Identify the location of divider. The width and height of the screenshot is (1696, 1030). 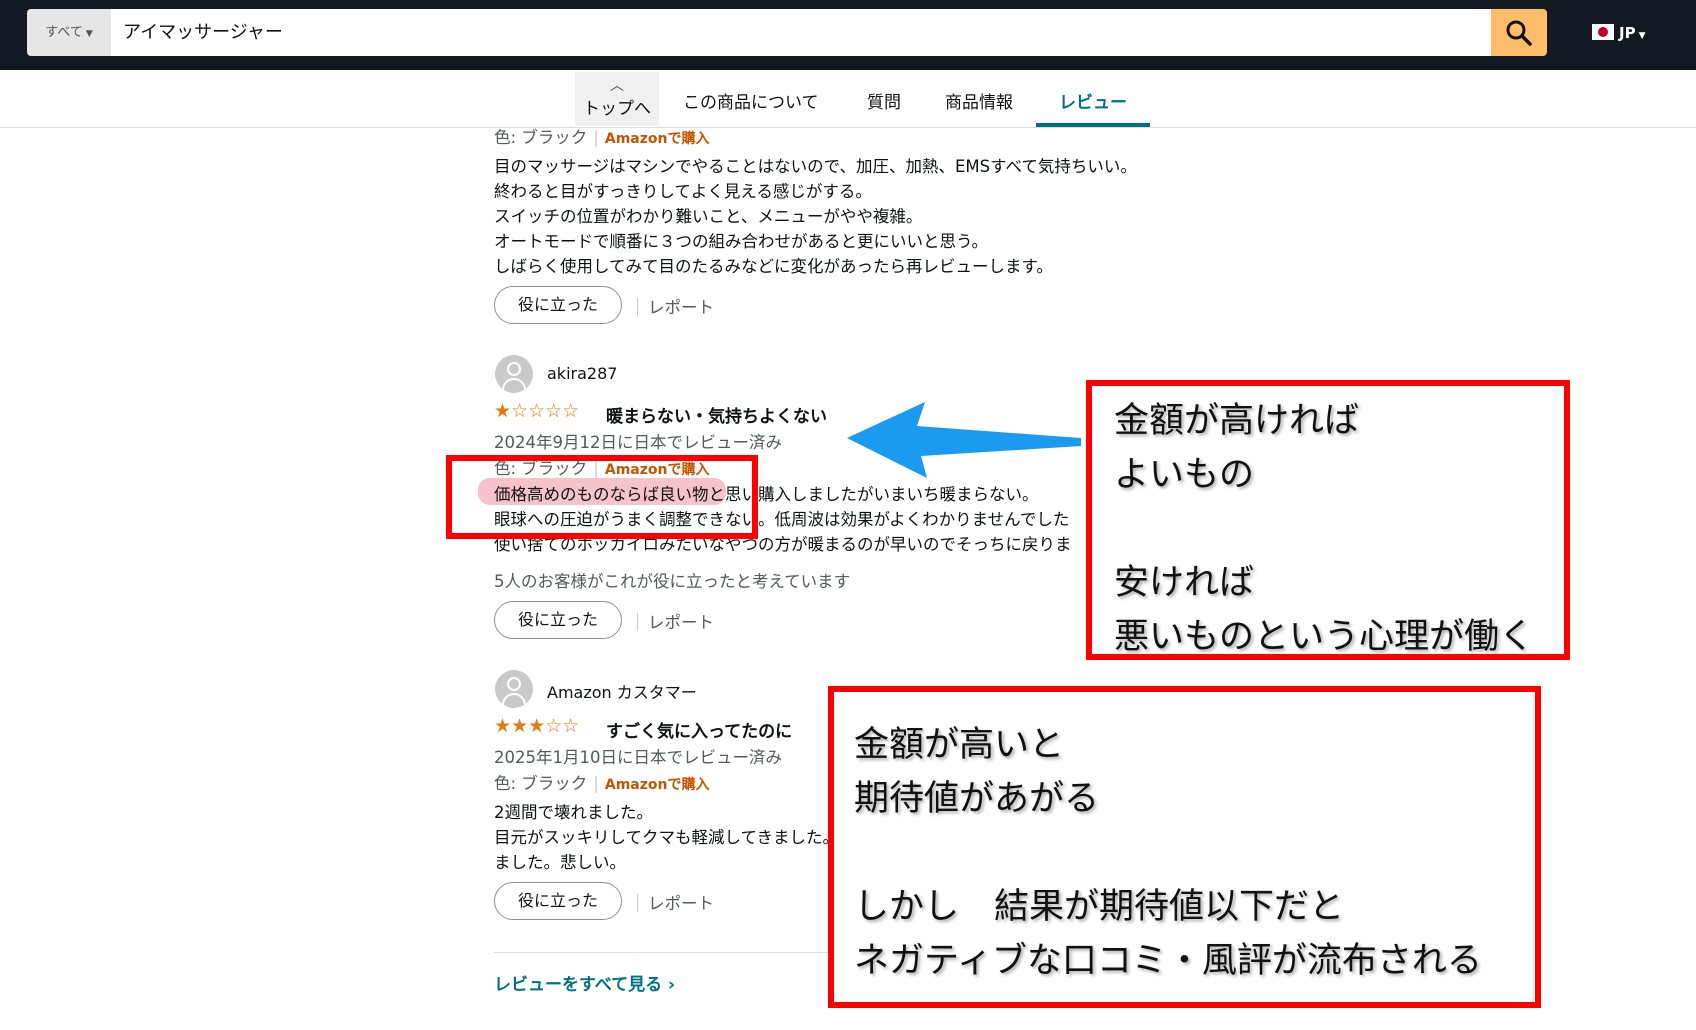
(664, 952).